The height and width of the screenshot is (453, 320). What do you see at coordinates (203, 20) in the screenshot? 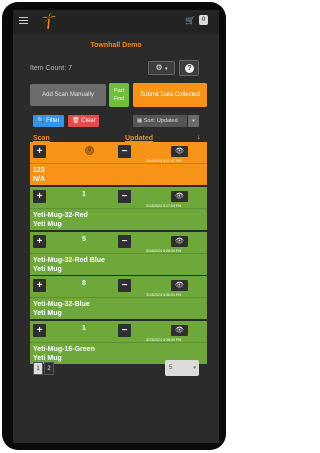
I see `cart-count-badge: 0` at bounding box center [203, 20].